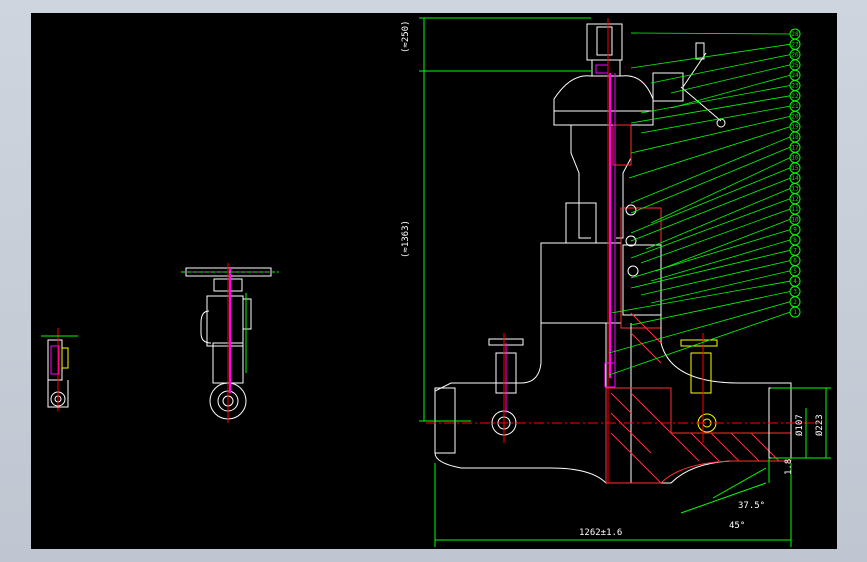 The height and width of the screenshot is (562, 867). I want to click on part-balloon-label: 21, so click(795, 106).